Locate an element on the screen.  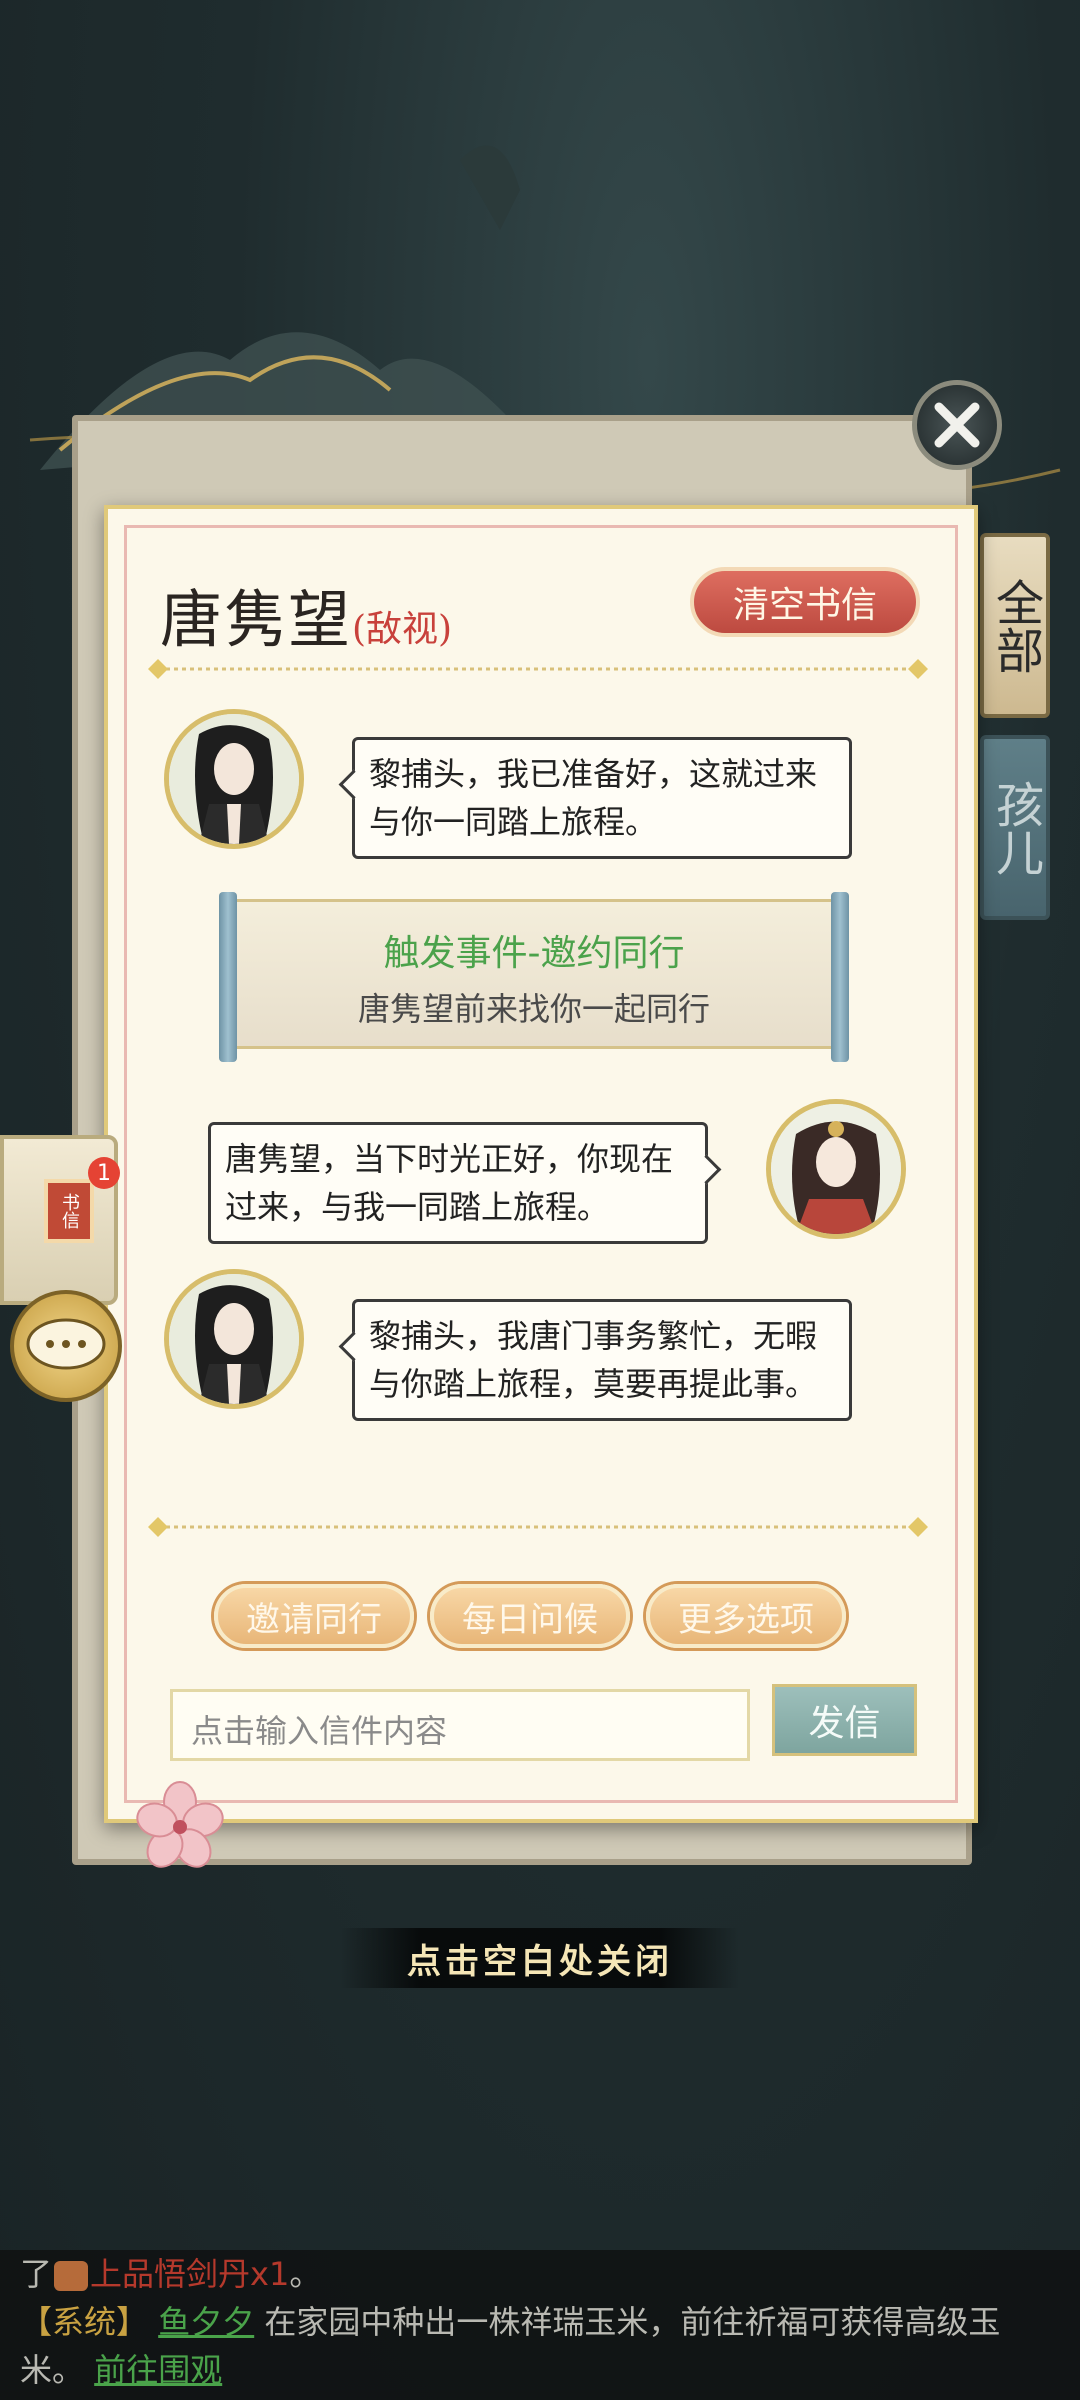
message-bubble: 黎捕头，我唐门事务繁忙，无暇与你踏上旅程，莫要再提此事。 is located at coordinates (602, 1360).